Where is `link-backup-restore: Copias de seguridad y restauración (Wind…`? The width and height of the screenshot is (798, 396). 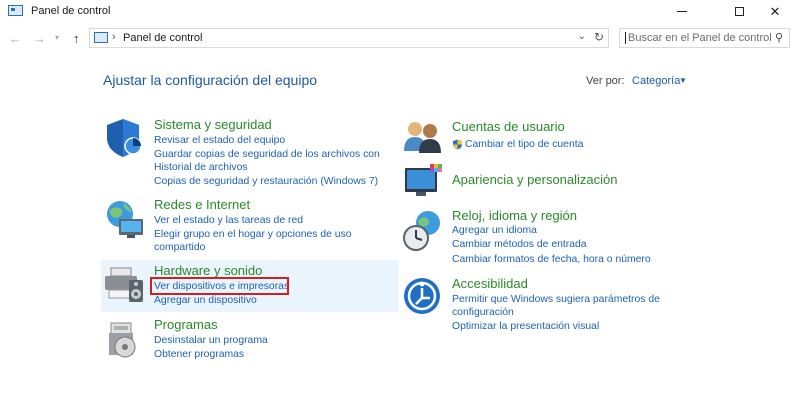 link-backup-restore: Copias de seguridad y restauración (Wind… is located at coordinates (266, 181).